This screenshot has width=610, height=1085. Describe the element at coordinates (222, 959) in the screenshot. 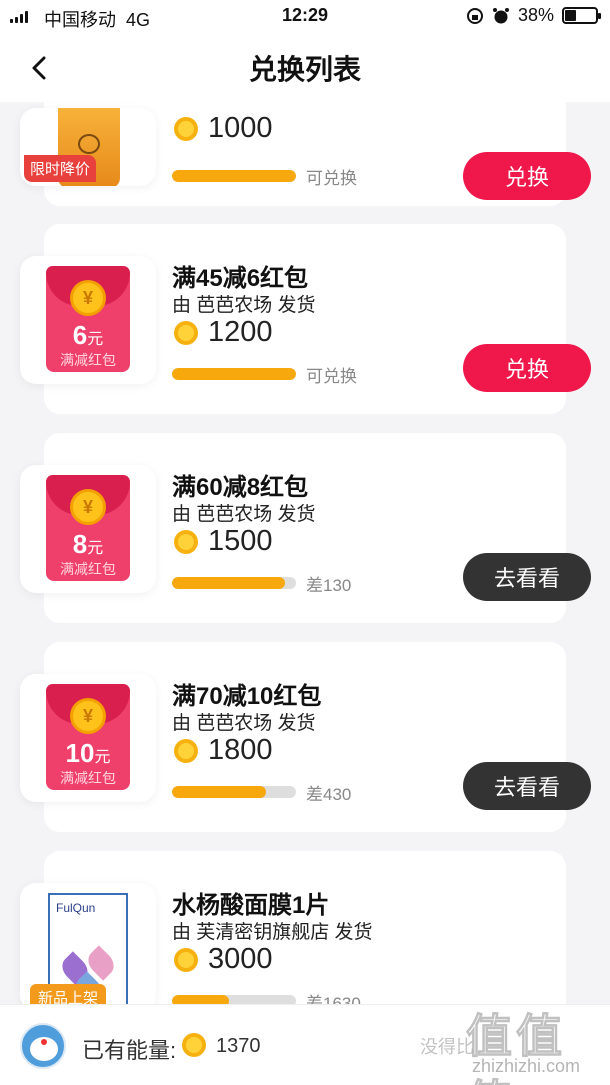

I see `price: 3000` at that location.